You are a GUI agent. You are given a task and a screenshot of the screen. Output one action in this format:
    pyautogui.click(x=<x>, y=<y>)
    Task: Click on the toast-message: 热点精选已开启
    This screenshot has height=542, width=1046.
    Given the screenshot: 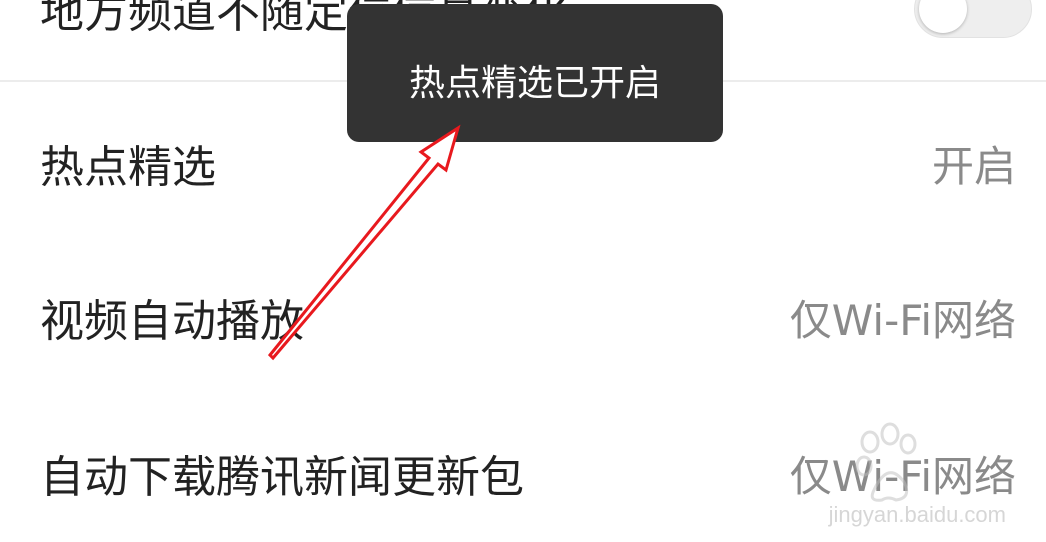 What is the action you would take?
    pyautogui.click(x=534, y=83)
    